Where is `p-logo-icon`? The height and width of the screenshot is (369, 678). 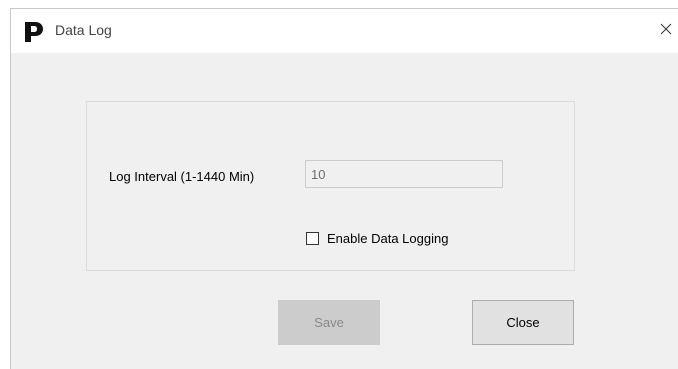
p-logo-icon is located at coordinates (34, 32).